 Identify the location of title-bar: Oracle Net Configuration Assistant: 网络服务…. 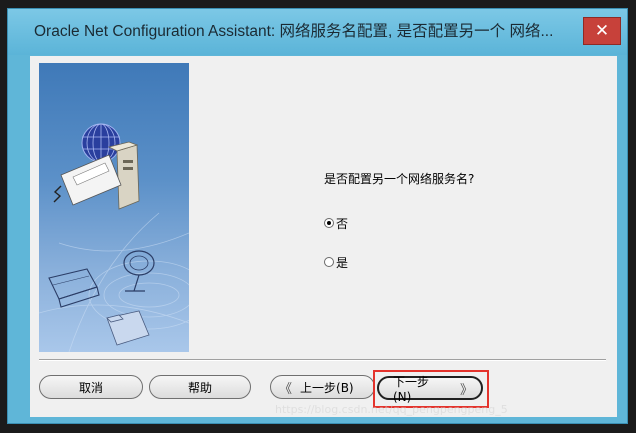
(317, 32).